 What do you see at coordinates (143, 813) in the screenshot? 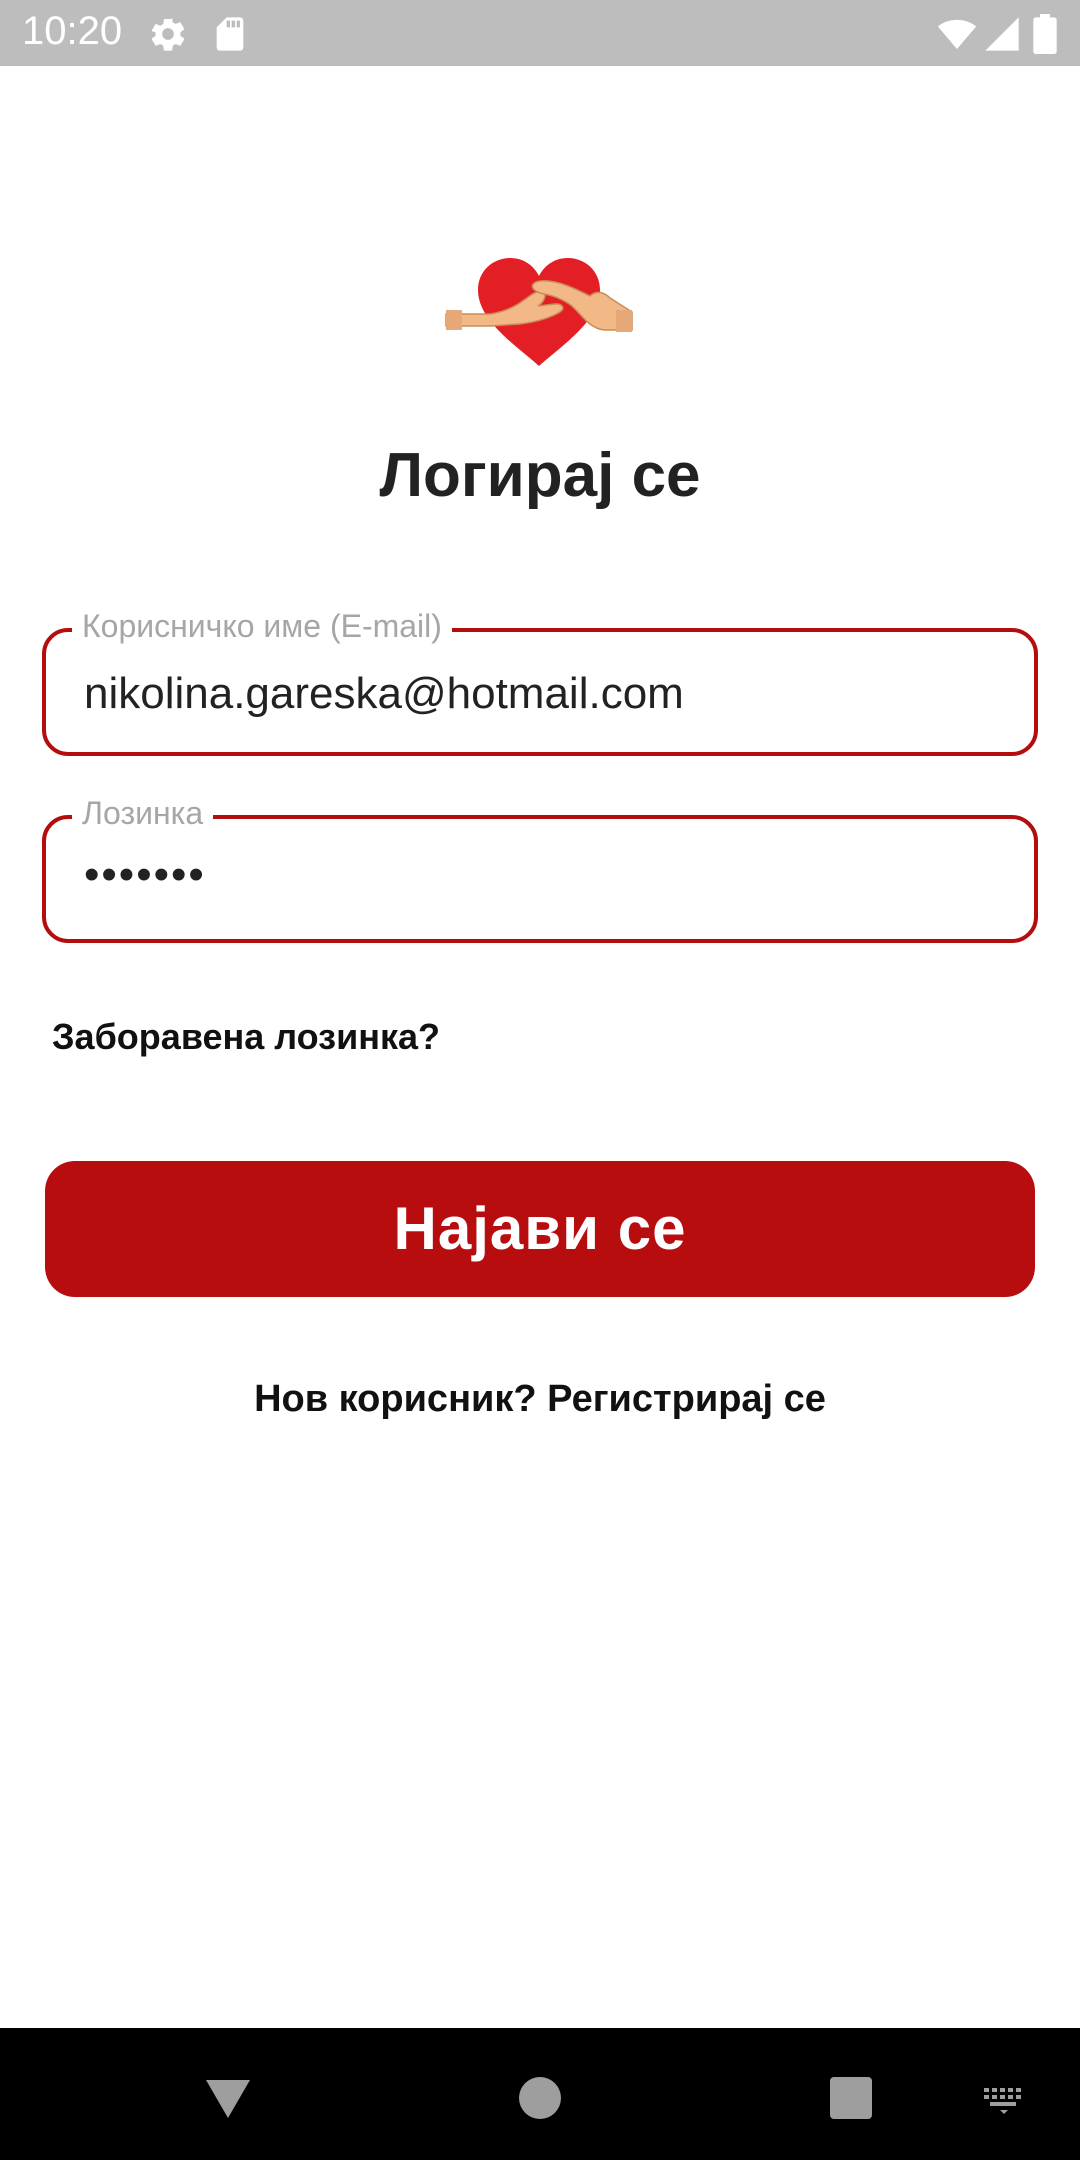
I see `password-field-label: Лозинка` at bounding box center [143, 813].